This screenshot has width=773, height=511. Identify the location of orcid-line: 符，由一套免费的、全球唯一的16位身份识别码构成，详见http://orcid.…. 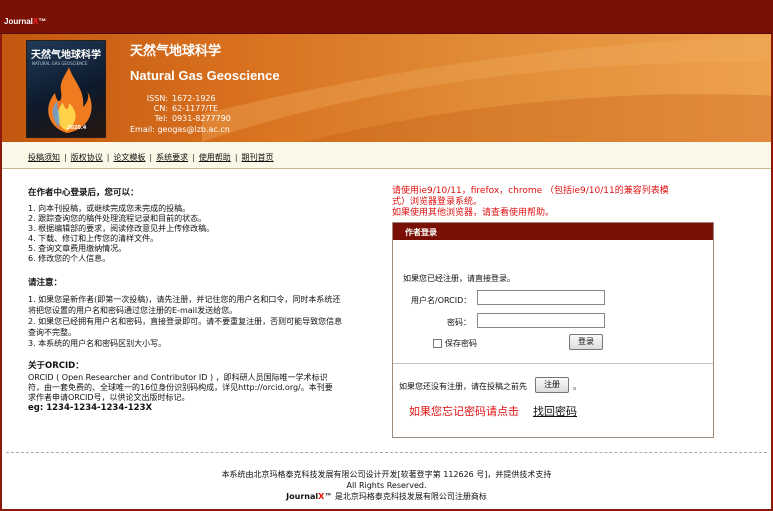
(180, 387).